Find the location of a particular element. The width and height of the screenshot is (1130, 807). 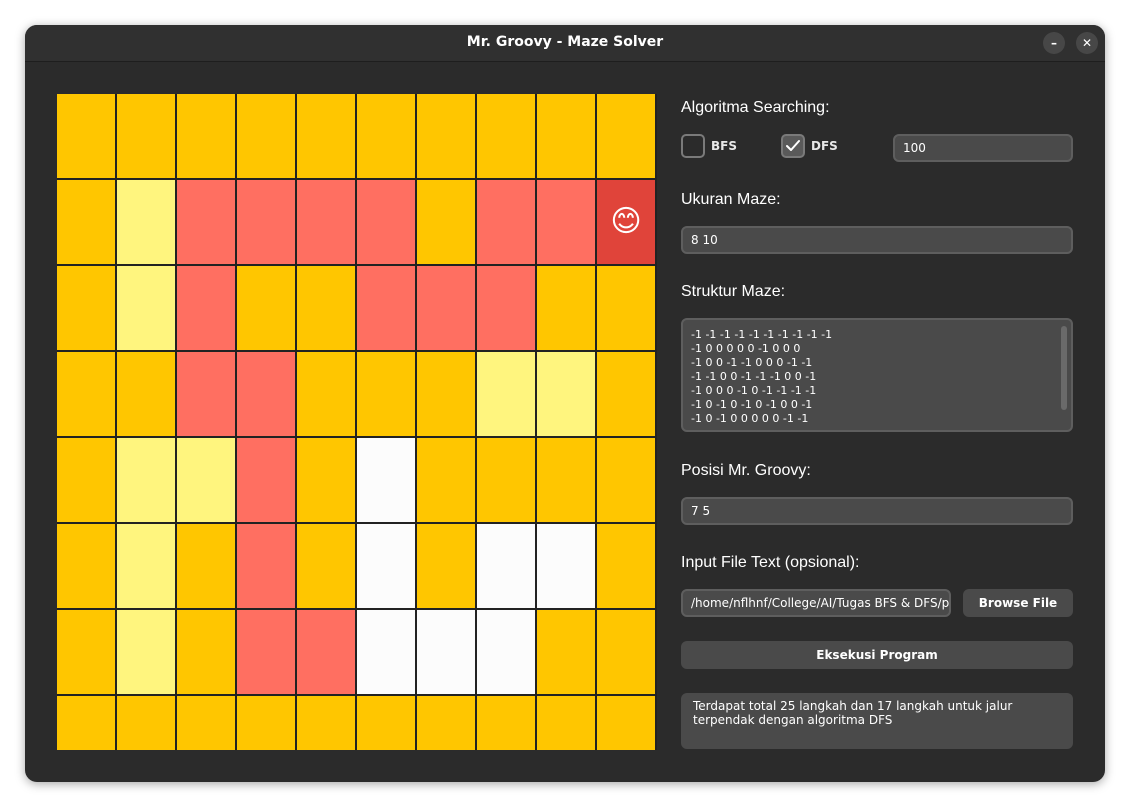

execute-button: Eksekusi Program is located at coordinates (877, 655).